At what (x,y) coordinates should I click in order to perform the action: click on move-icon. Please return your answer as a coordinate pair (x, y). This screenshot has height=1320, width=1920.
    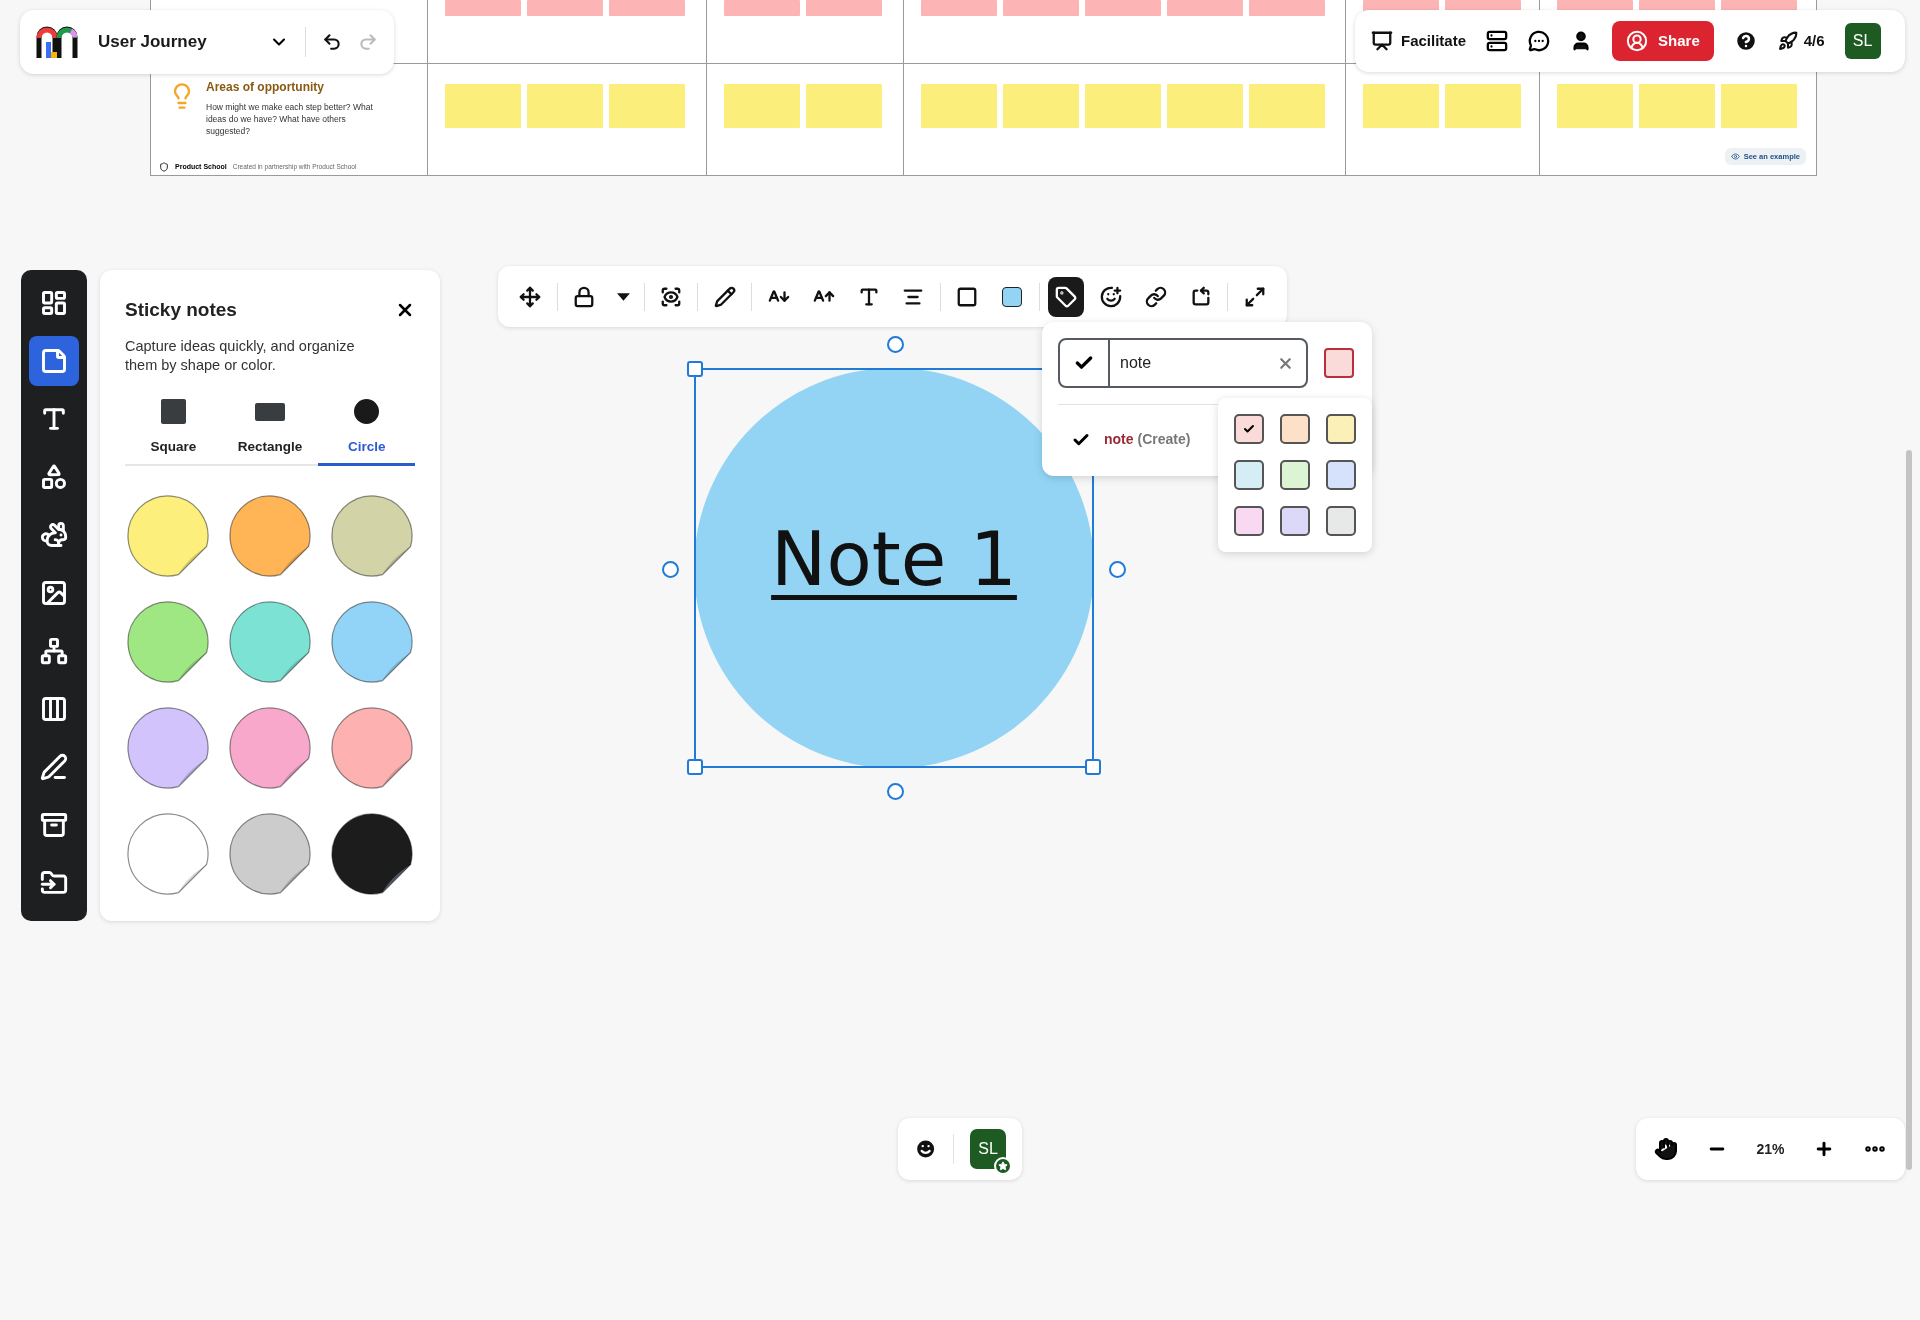
    Looking at the image, I should click on (530, 296).